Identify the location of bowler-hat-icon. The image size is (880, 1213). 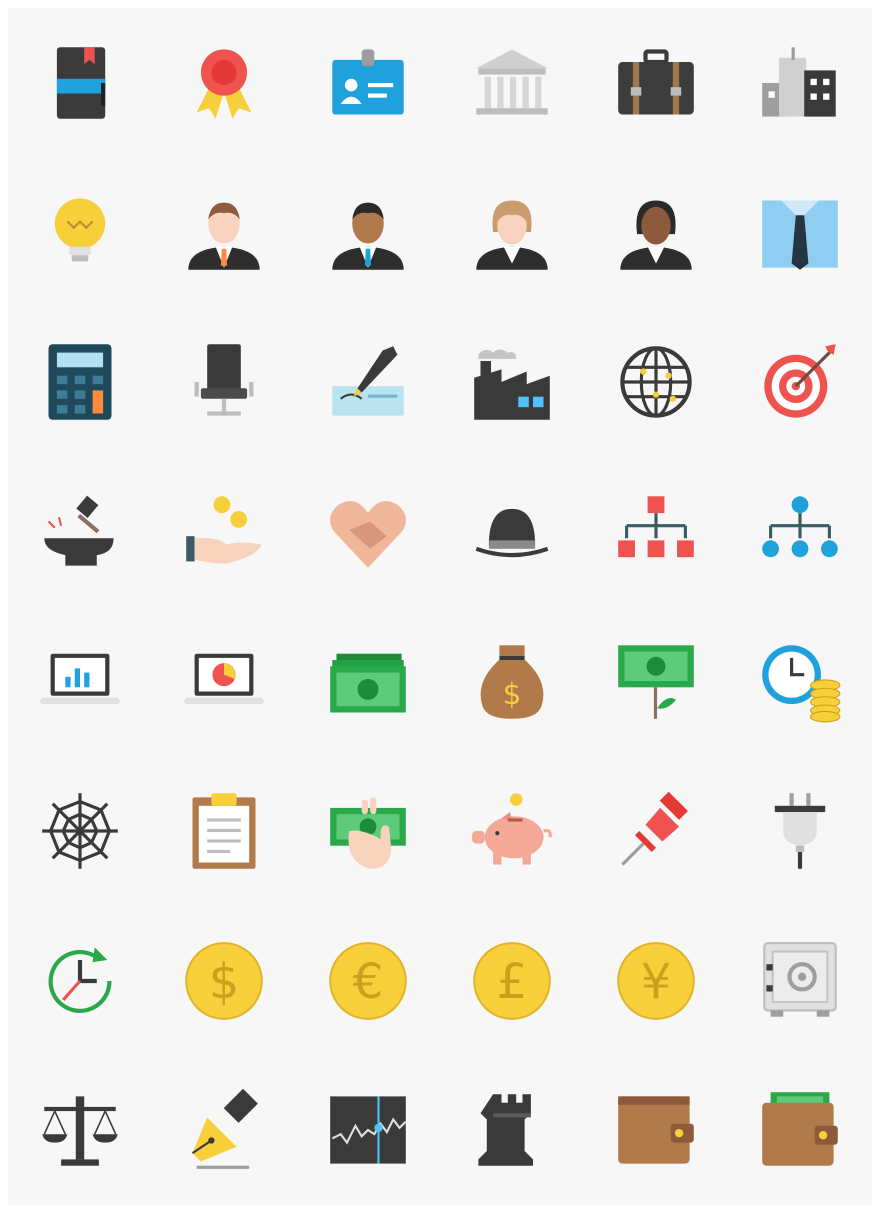
(512, 532).